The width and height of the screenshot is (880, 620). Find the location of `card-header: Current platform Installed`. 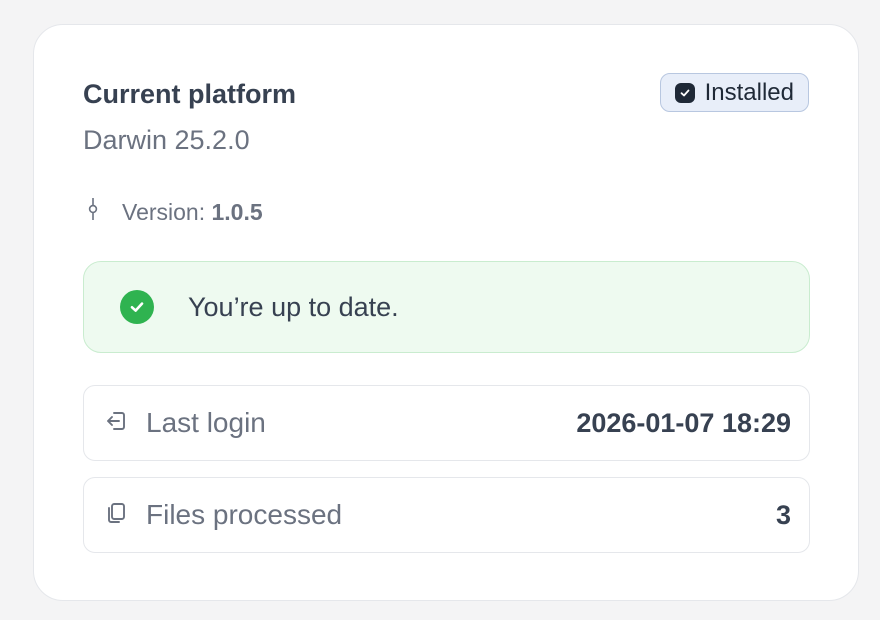

card-header: Current platform Installed is located at coordinates (446, 92).